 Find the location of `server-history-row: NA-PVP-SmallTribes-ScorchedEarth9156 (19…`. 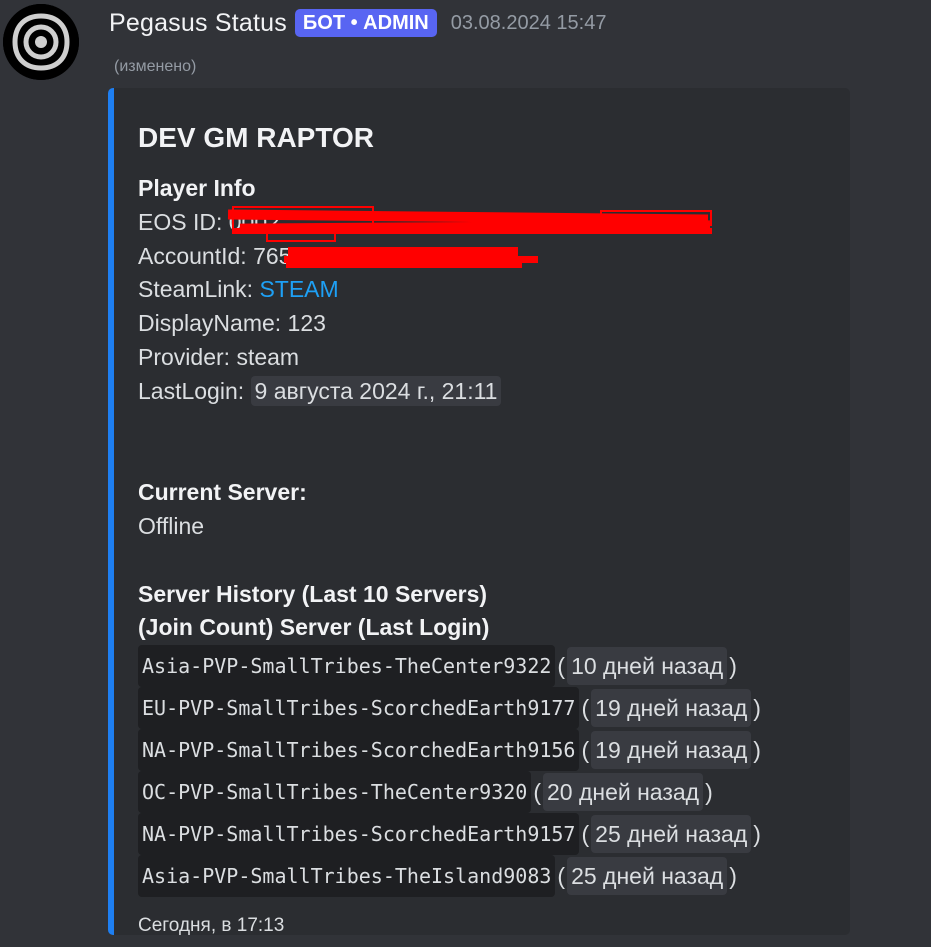

server-history-row: NA-PVP-SmallTribes-ScorchedEarth9156 (19… is located at coordinates (488, 750).